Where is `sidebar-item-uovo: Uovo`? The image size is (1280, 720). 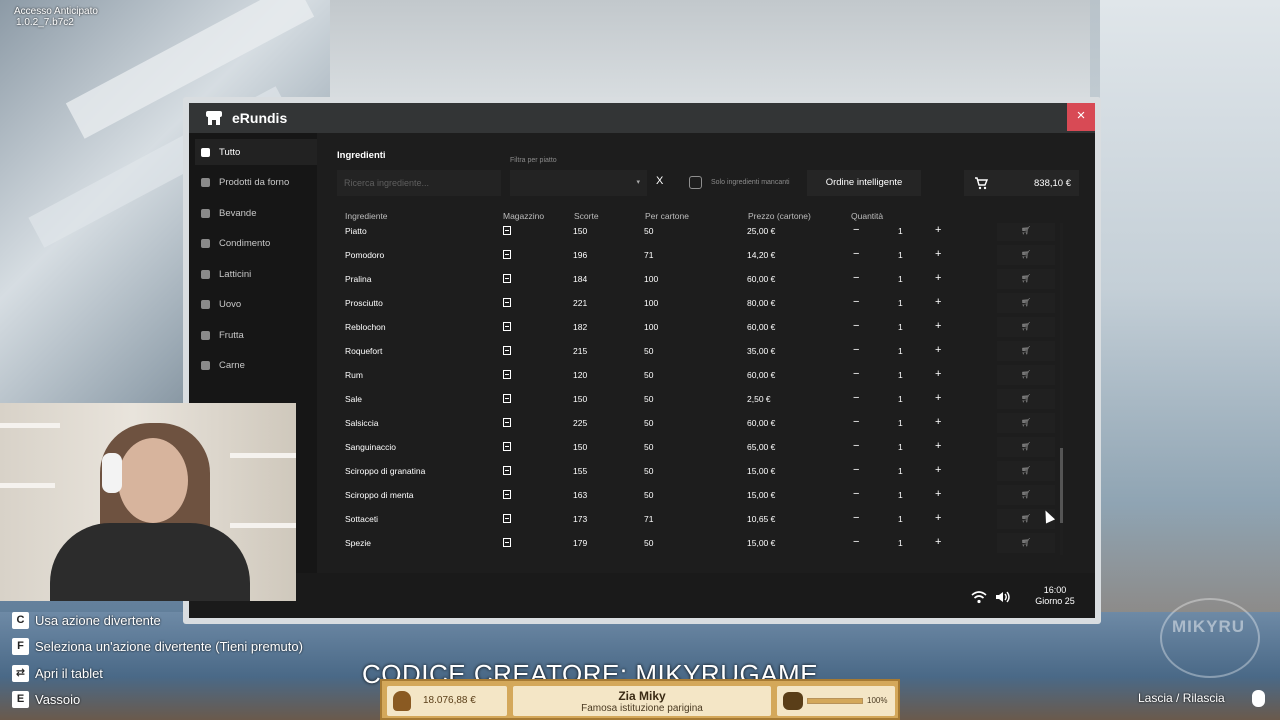 sidebar-item-uovo: Uovo is located at coordinates (256, 305).